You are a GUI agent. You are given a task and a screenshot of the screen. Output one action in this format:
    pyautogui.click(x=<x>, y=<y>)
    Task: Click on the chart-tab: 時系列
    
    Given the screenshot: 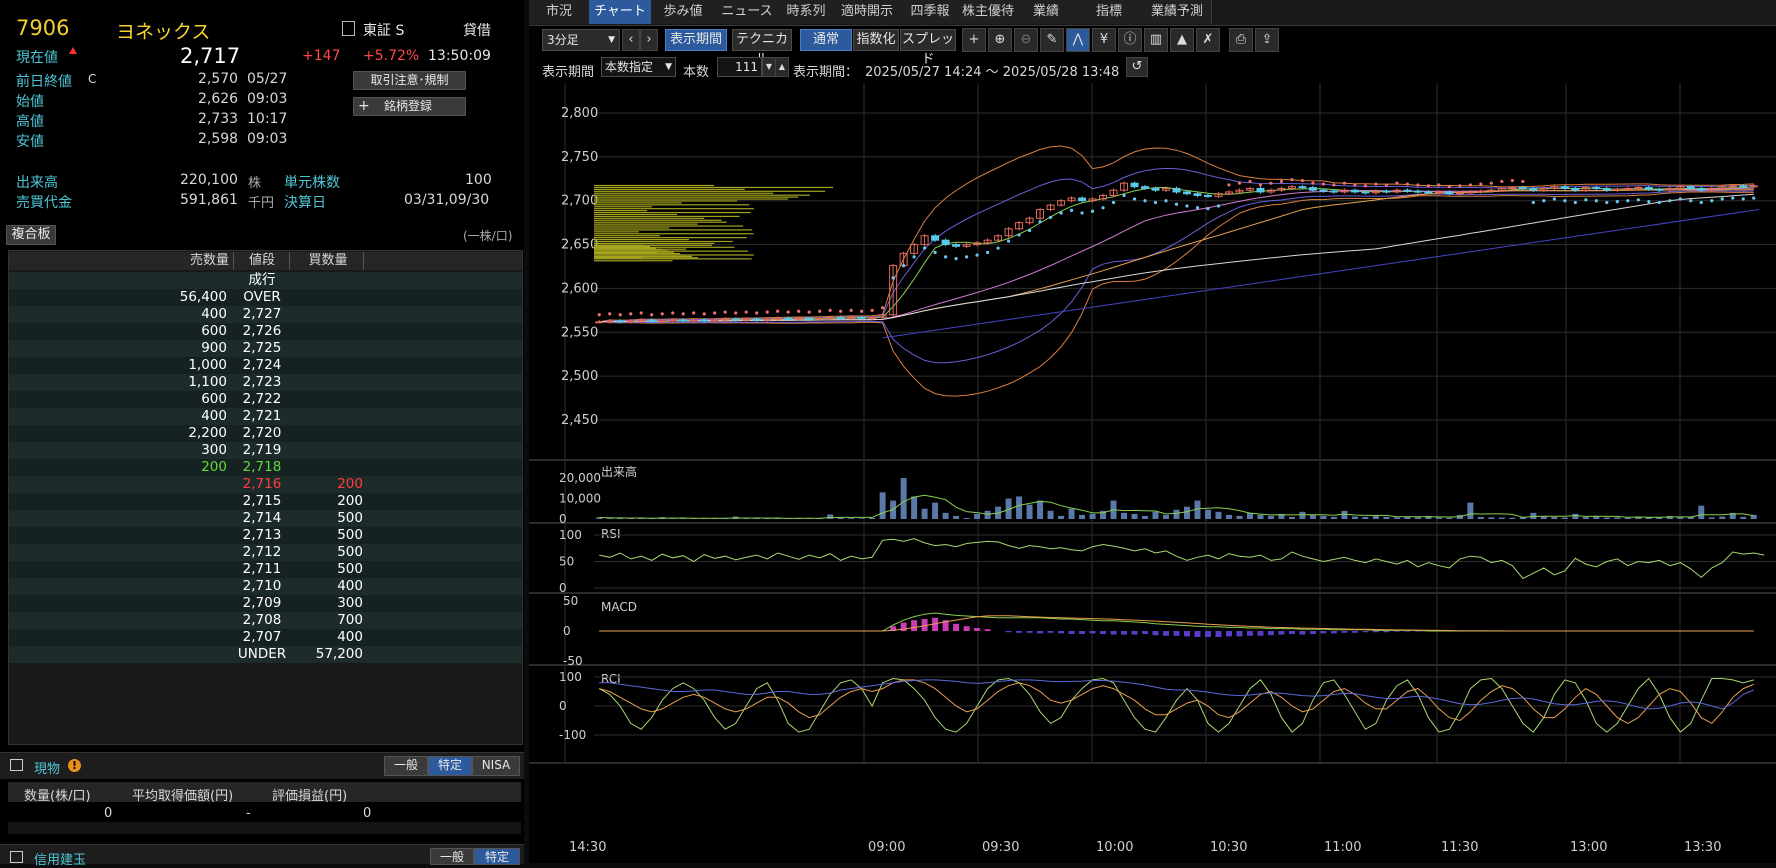 What is the action you would take?
    pyautogui.click(x=806, y=12)
    